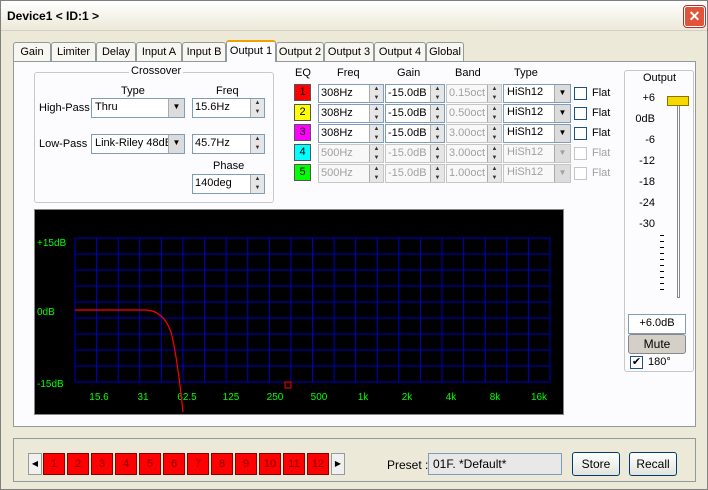 The height and width of the screenshot is (490, 708). I want to click on eq-band-number: 3, so click(302, 132).